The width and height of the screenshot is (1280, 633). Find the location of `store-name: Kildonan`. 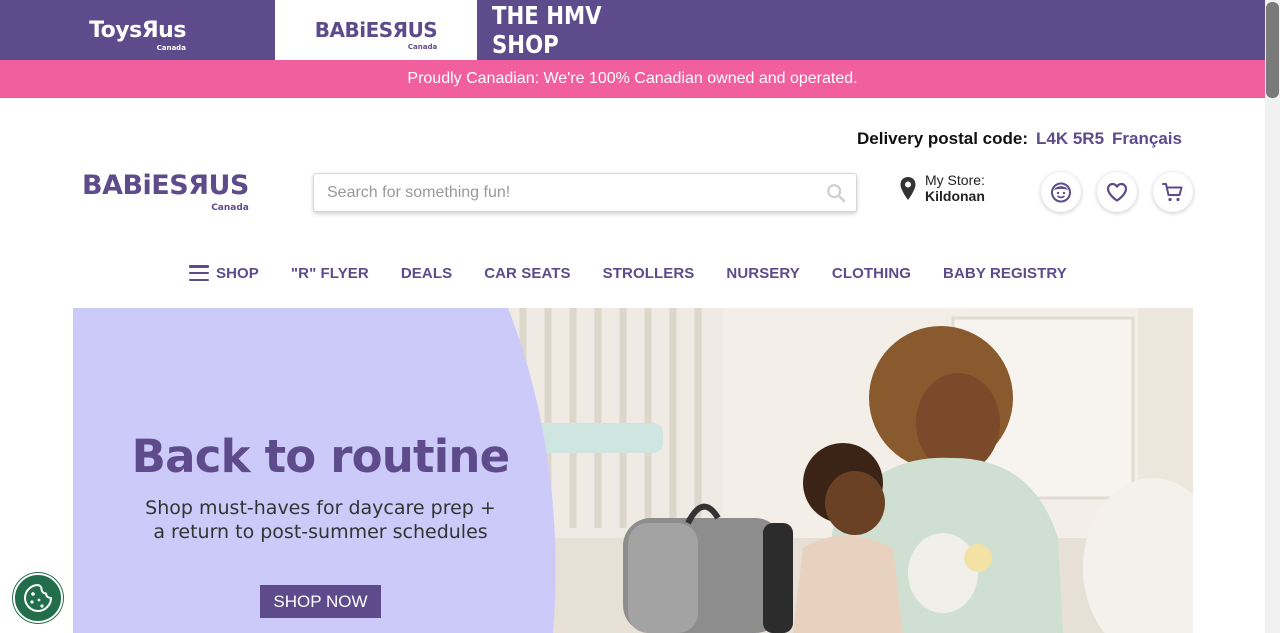

store-name: Kildonan is located at coordinates (955, 196).